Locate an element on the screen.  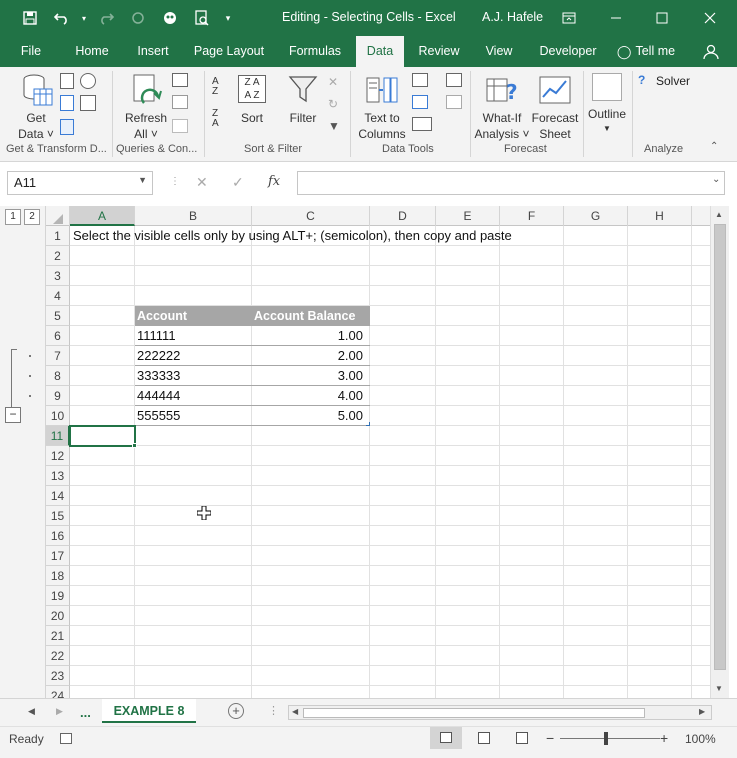
scroll-down-icon: ▼ is located at coordinates (719, 688).